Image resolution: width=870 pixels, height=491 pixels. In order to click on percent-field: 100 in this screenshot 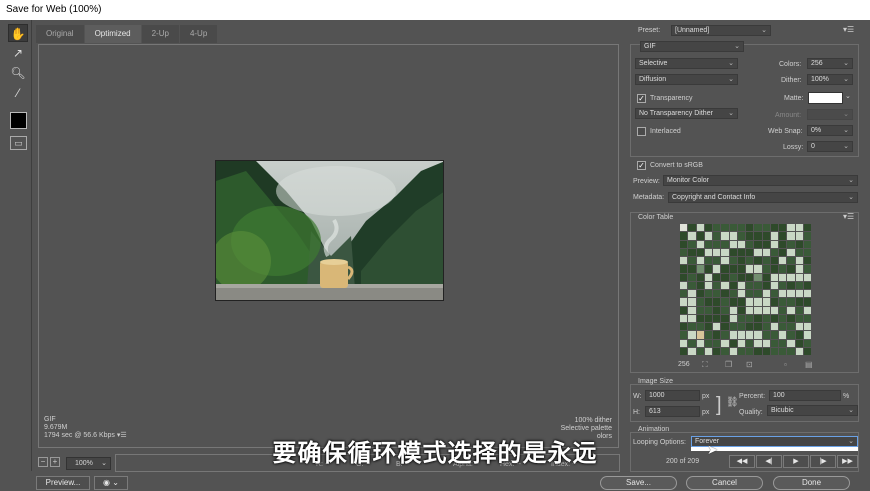, I will do `click(805, 395)`.